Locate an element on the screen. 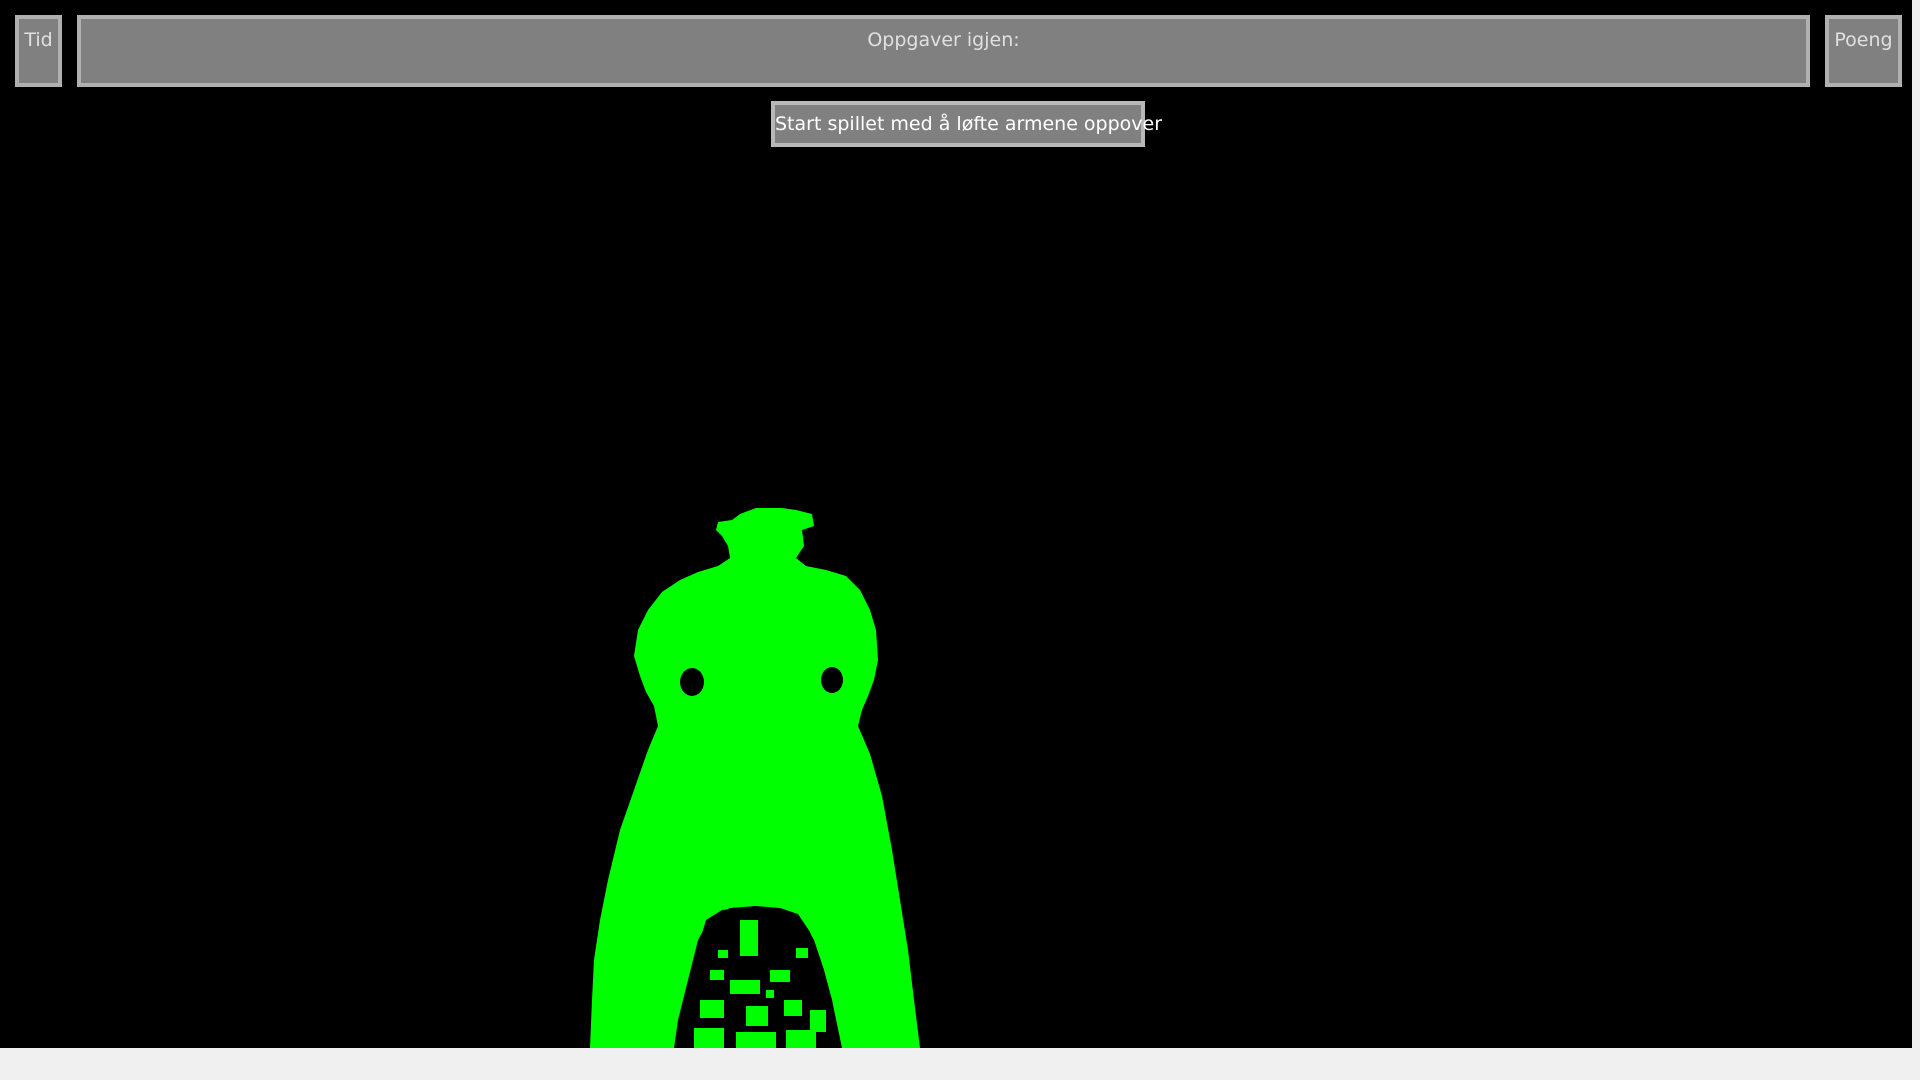 The height and width of the screenshot is (1080, 1920). score-panel: Poeng is located at coordinates (1863, 51).